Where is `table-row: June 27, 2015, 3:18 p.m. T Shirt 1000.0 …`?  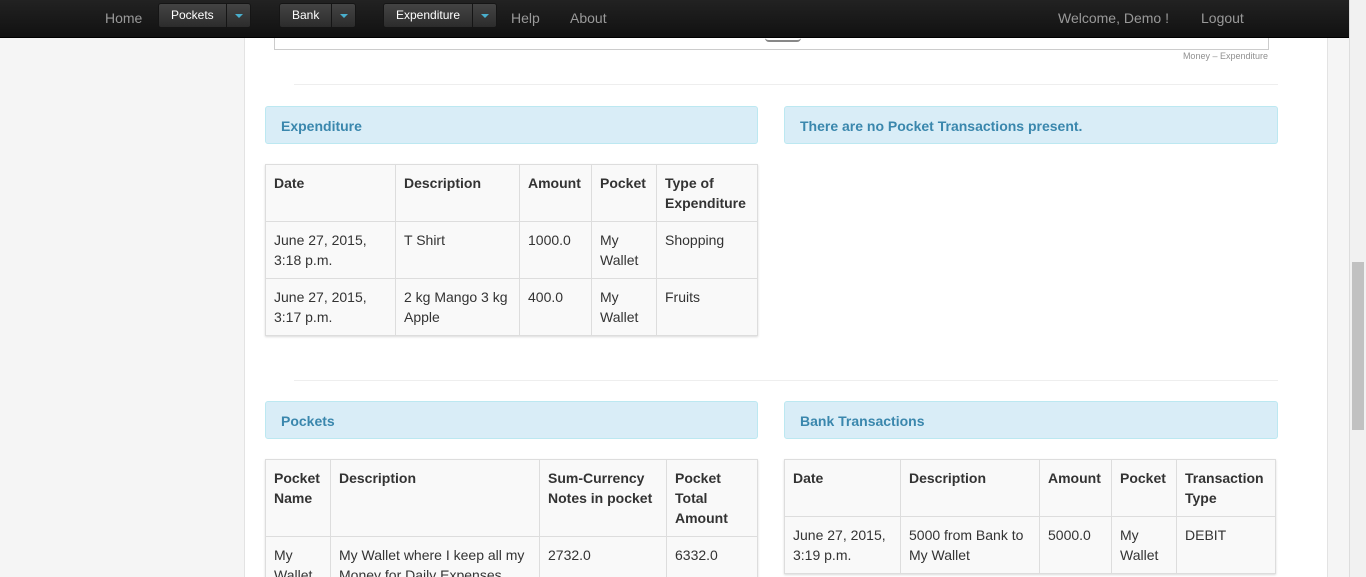 table-row: June 27, 2015, 3:18 p.m. T Shirt 1000.0 … is located at coordinates (511, 250).